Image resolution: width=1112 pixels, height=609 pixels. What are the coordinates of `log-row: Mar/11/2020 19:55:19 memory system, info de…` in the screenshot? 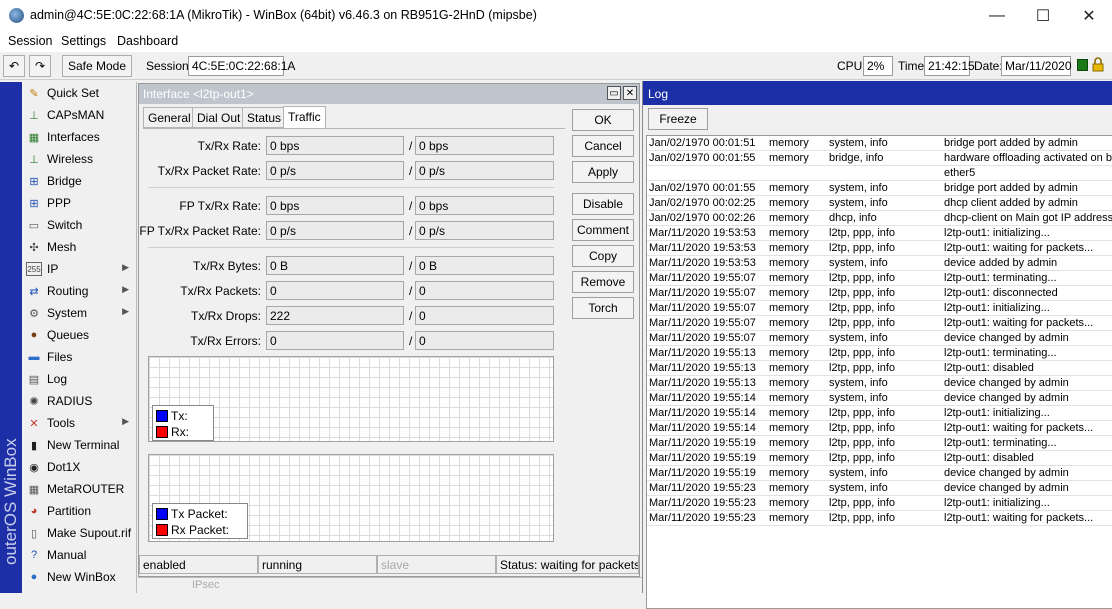 It's located at (879, 473).